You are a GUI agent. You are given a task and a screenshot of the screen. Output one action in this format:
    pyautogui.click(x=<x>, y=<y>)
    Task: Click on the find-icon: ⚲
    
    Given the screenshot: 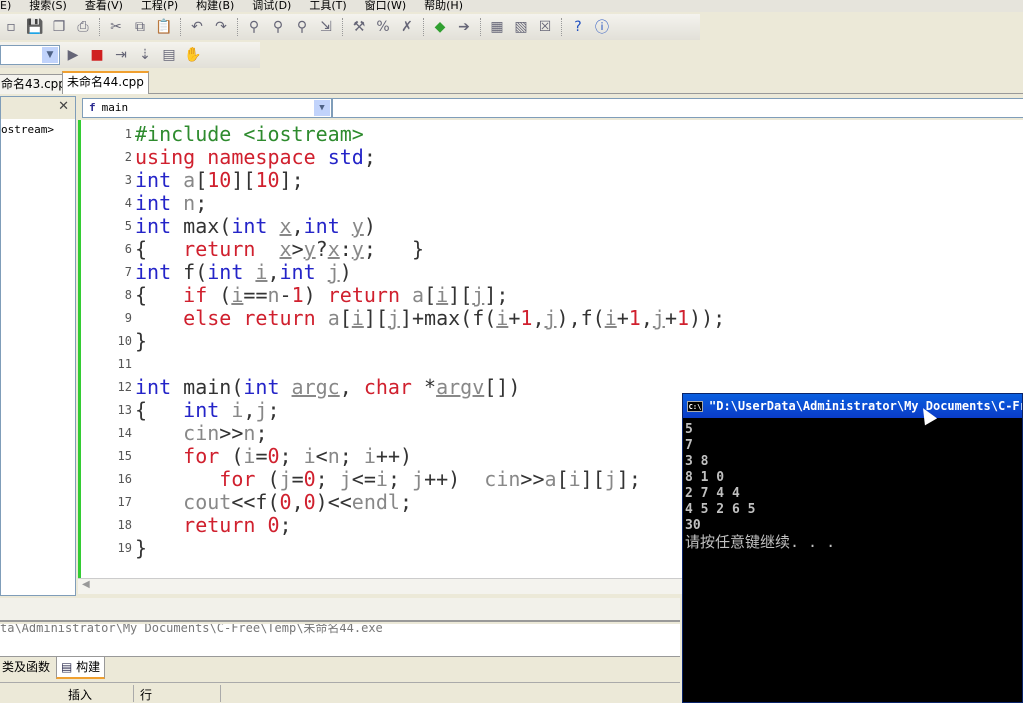 What is the action you would take?
    pyautogui.click(x=254, y=27)
    